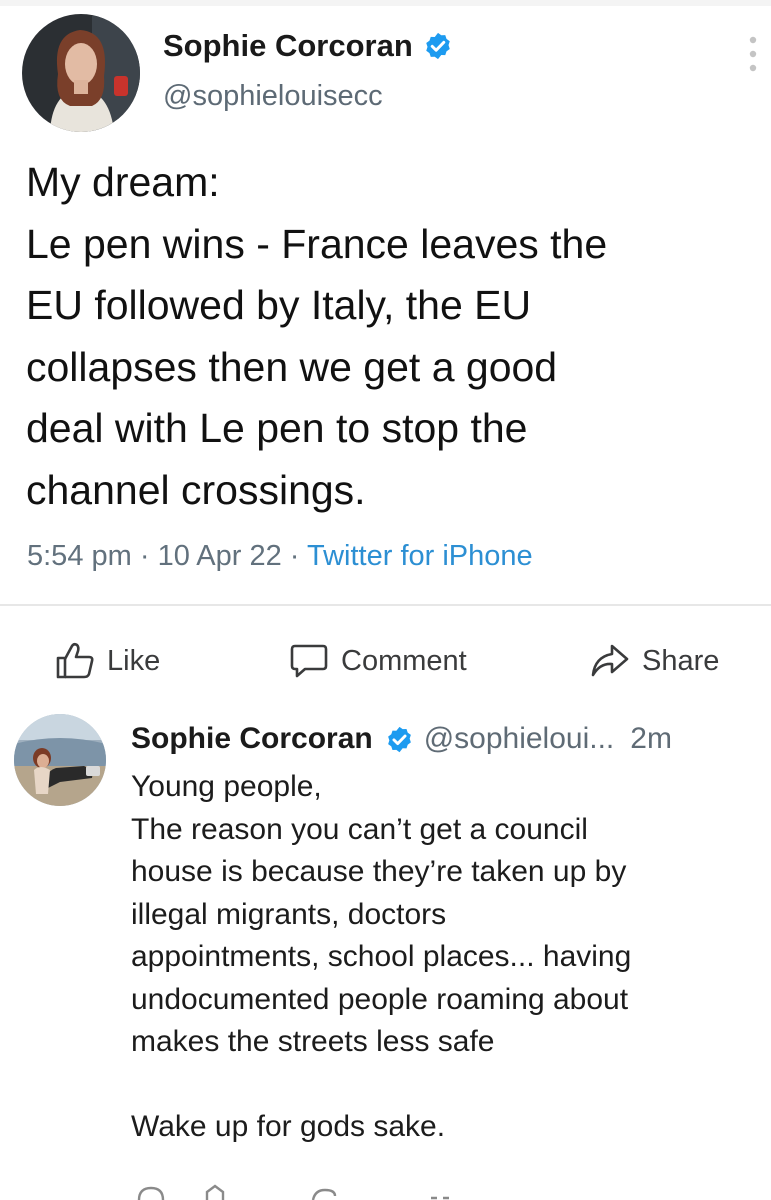 Image resolution: width=771 pixels, height=1200 pixels. What do you see at coordinates (313, 1041) in the screenshot?
I see `reply-text-line: makes the streets less safe` at bounding box center [313, 1041].